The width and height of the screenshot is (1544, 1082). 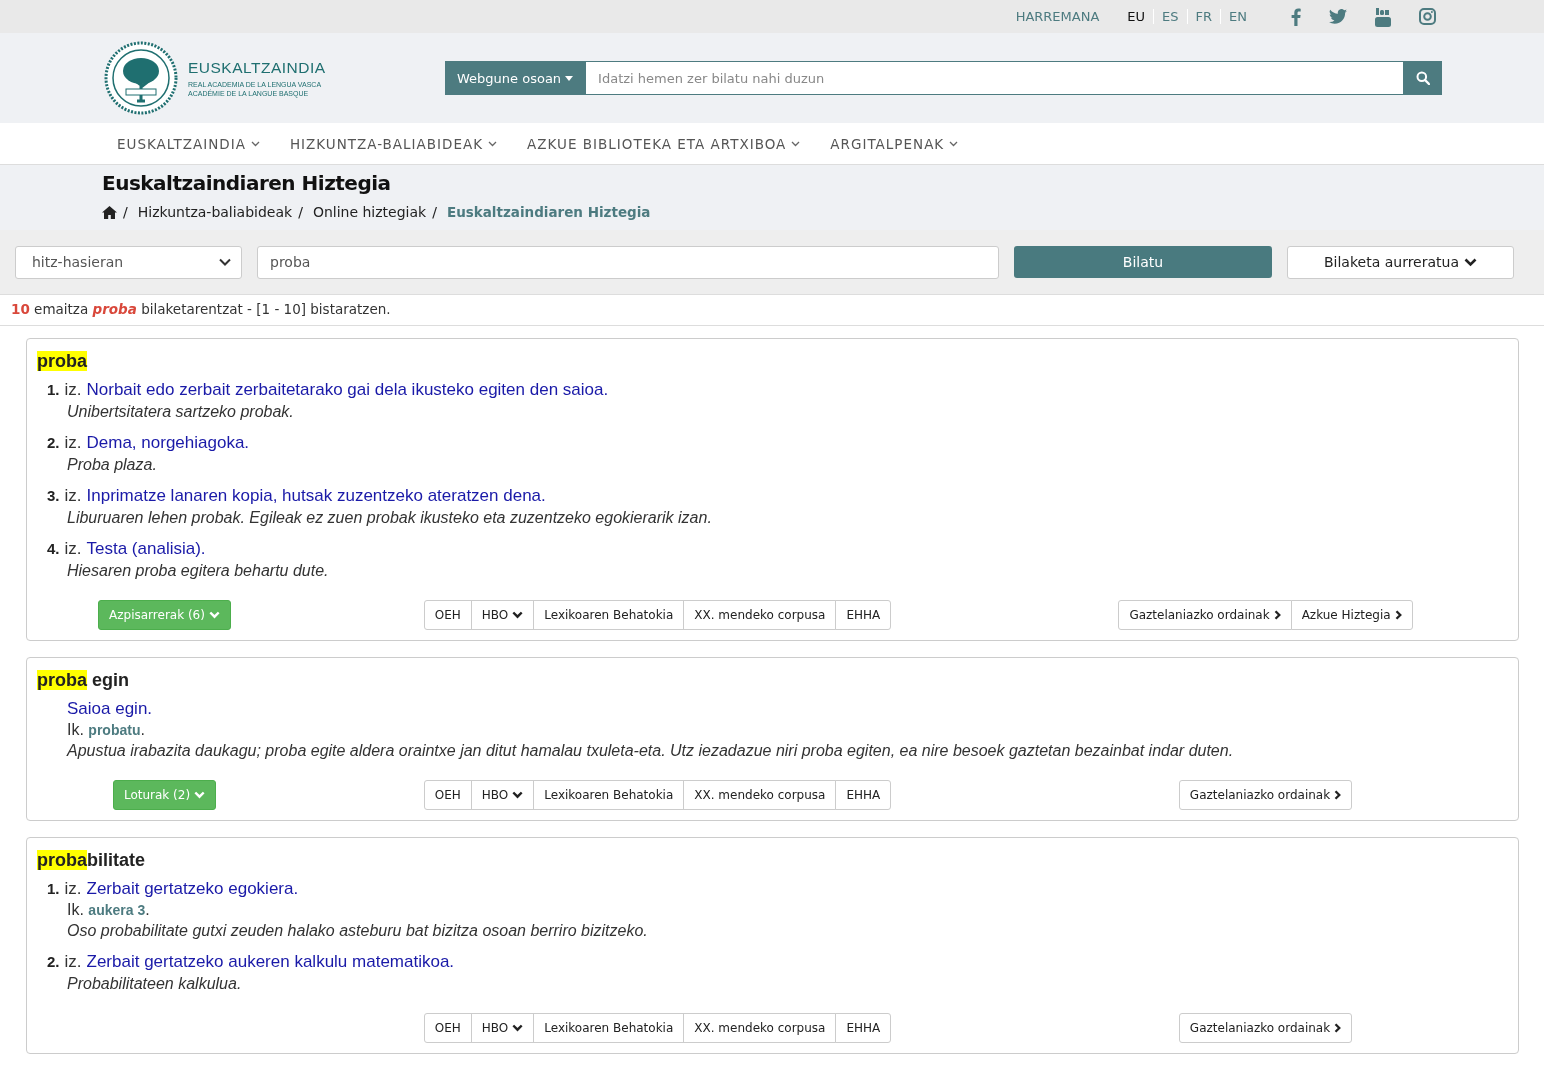 What do you see at coordinates (393, 143) in the screenshot?
I see `nav-menu-item: HIZKUNTZA-BALIABIDEAK` at bounding box center [393, 143].